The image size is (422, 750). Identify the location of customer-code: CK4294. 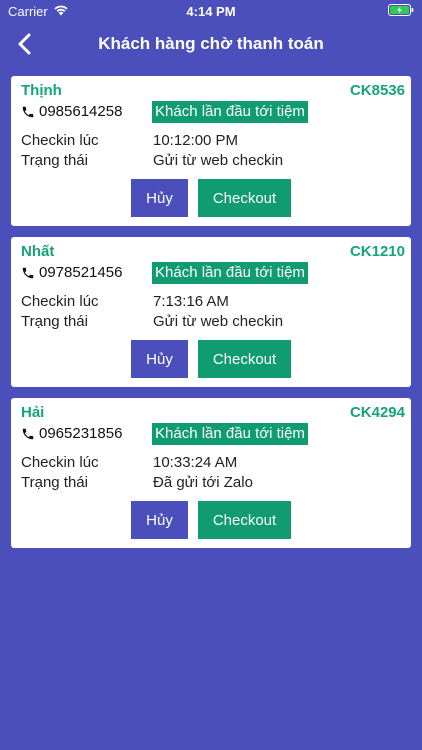
(377, 412).